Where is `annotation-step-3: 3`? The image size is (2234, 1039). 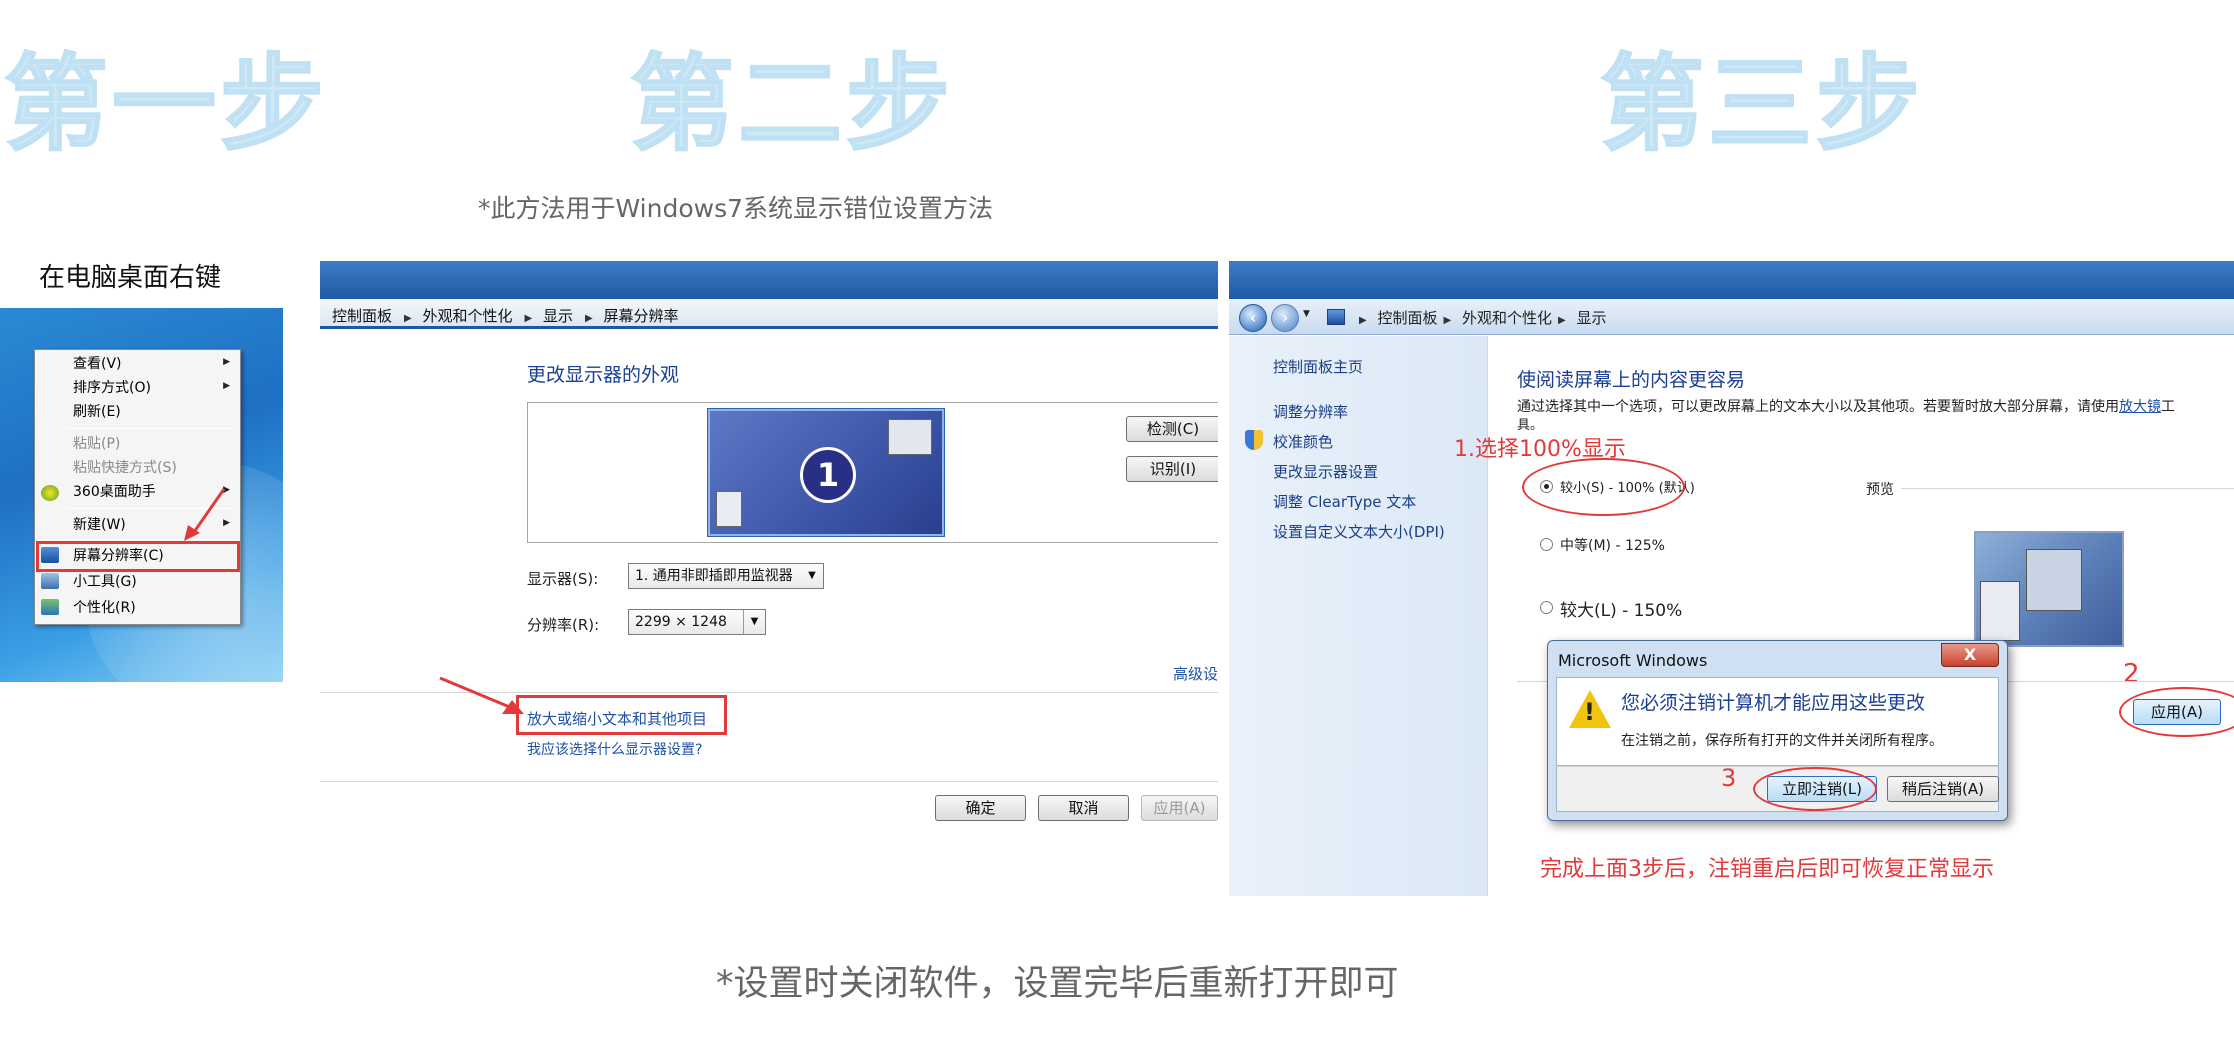
annotation-step-3: 3 is located at coordinates (1729, 778).